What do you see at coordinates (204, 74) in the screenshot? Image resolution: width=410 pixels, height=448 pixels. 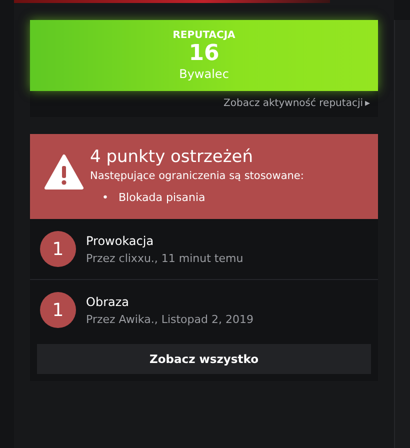 I see `reputation-rank: Bywalec` at bounding box center [204, 74].